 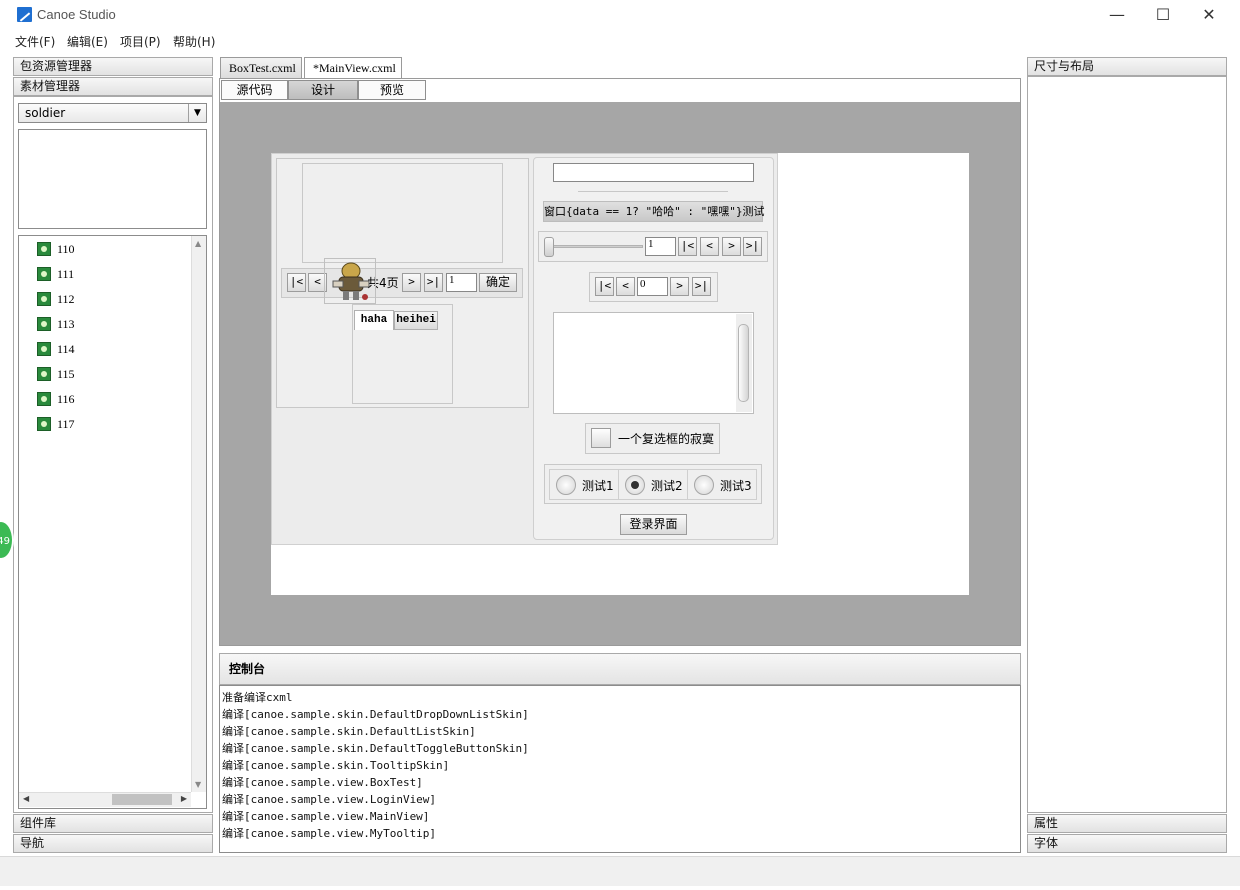 What do you see at coordinates (595, 246) in the screenshot?
I see `slider-track` at bounding box center [595, 246].